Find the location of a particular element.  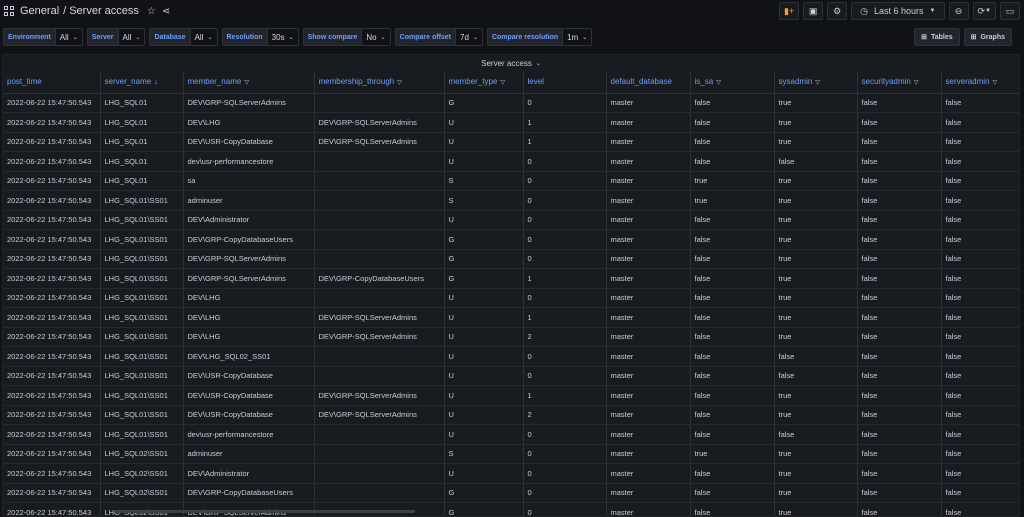

zoom-out-button: ⊖ is located at coordinates (958, 11).